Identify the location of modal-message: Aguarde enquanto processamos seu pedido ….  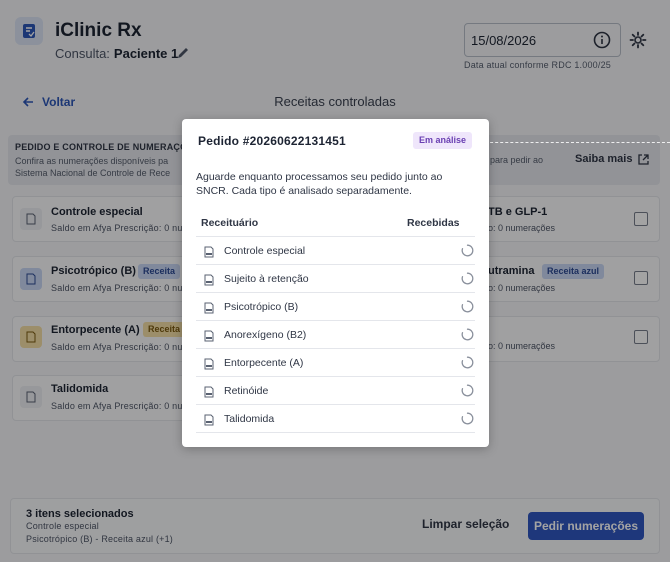
(319, 184).